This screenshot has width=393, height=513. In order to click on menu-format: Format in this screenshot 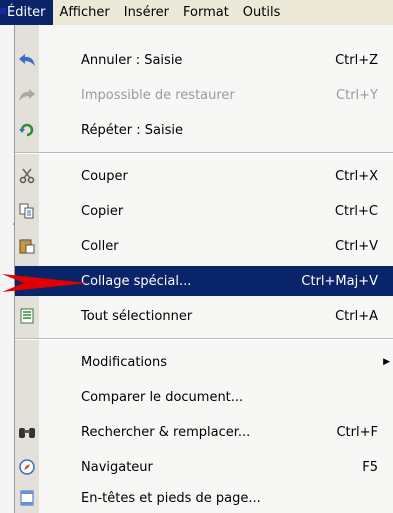, I will do `click(206, 12)`.